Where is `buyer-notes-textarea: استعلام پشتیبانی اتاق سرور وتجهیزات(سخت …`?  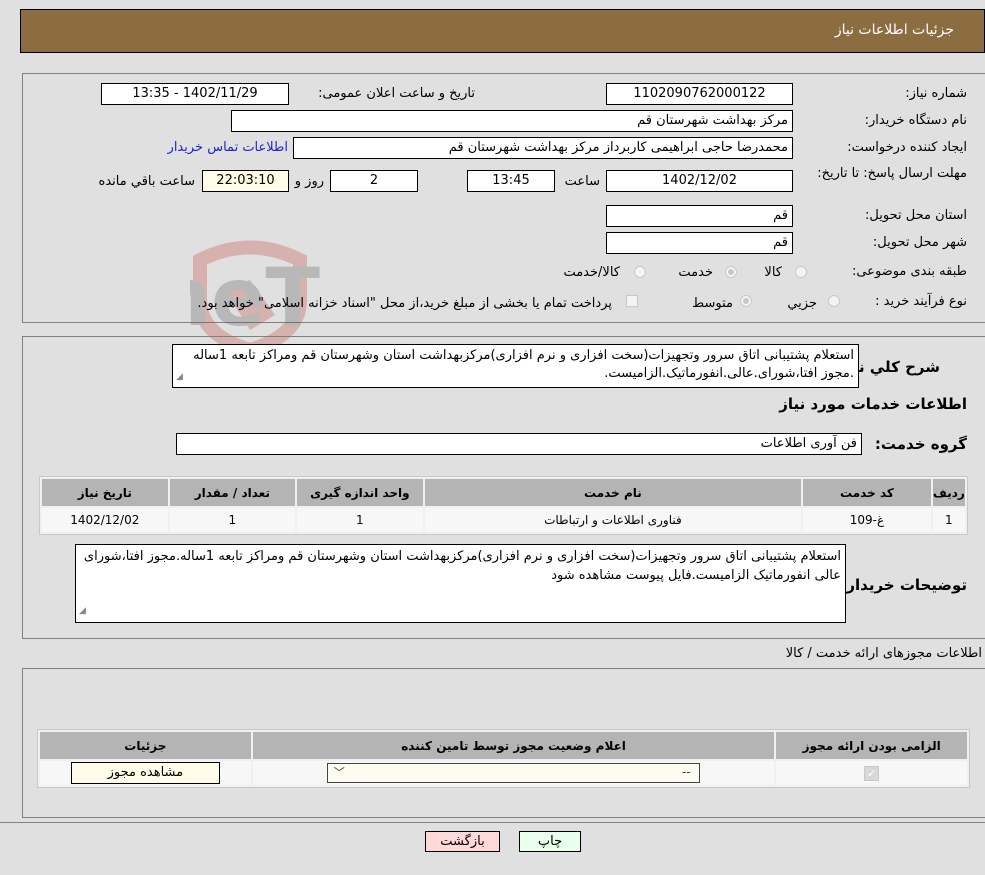 buyer-notes-textarea: استعلام پشتیبانی اتاق سرور وتجهیزات(سخت … is located at coordinates (460, 583).